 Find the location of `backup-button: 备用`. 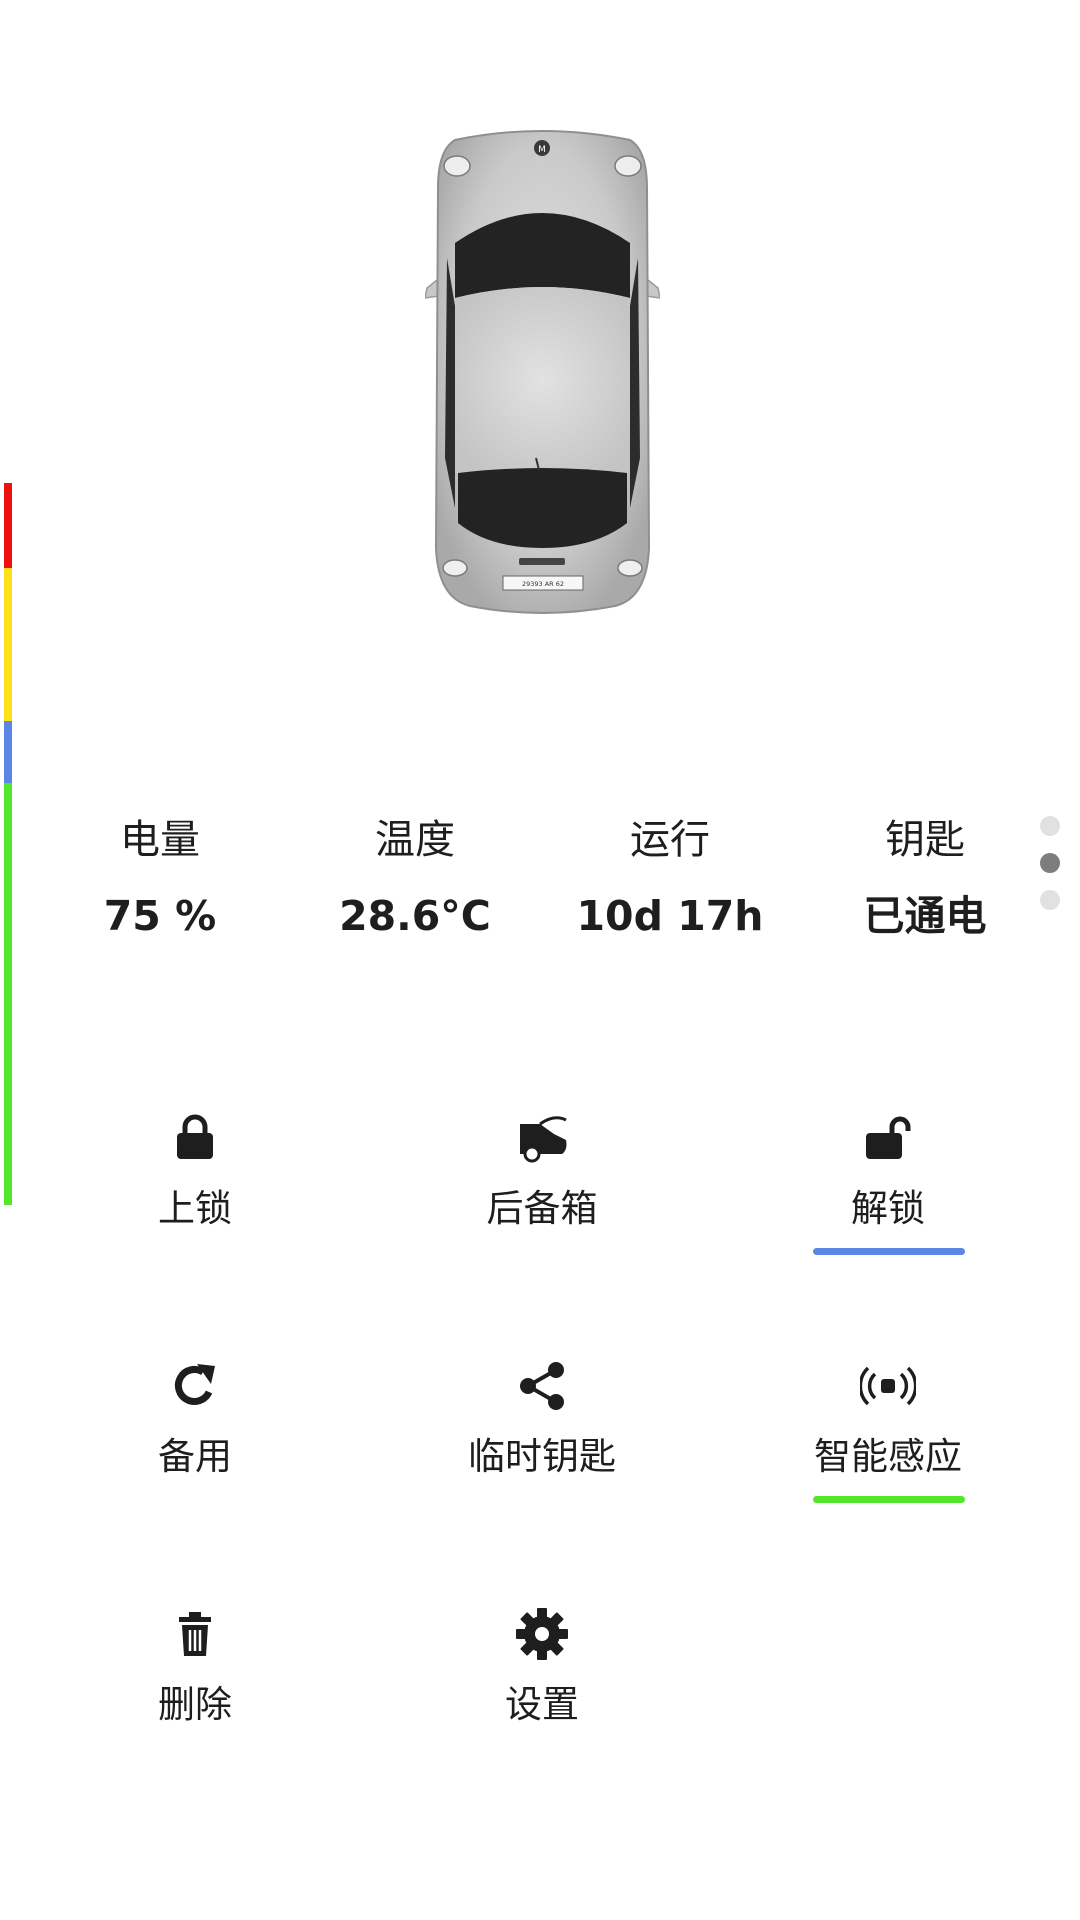

backup-button: 备用 is located at coordinates (195, 1433).